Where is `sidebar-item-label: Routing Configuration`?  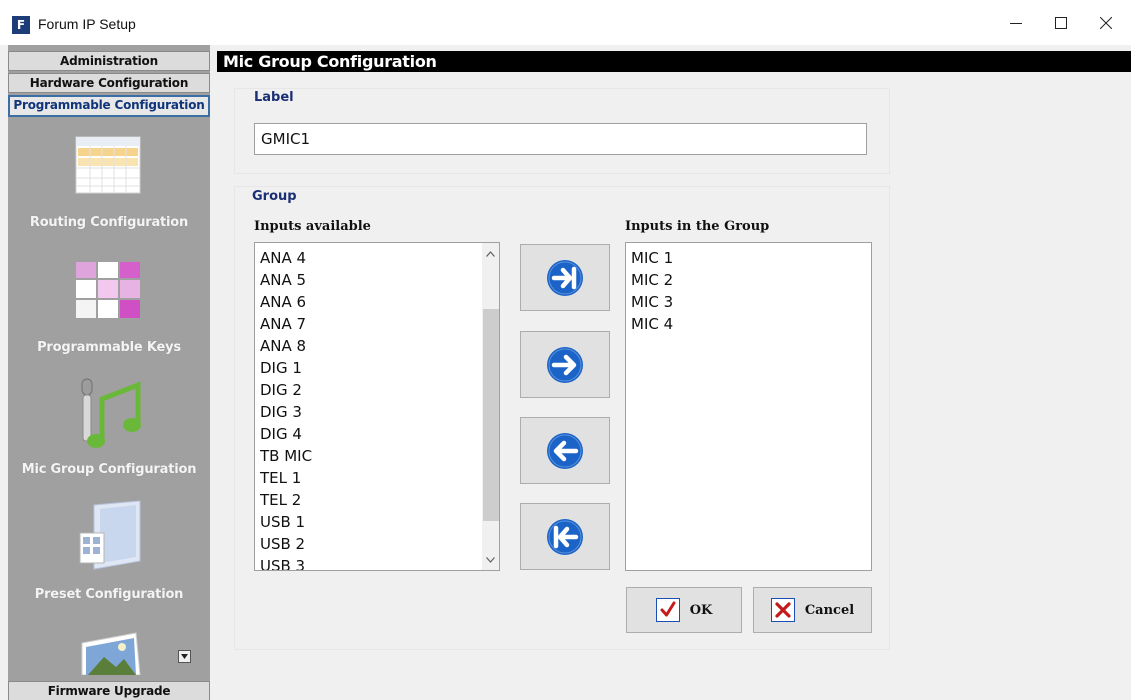 sidebar-item-label: Routing Configuration is located at coordinates (109, 222).